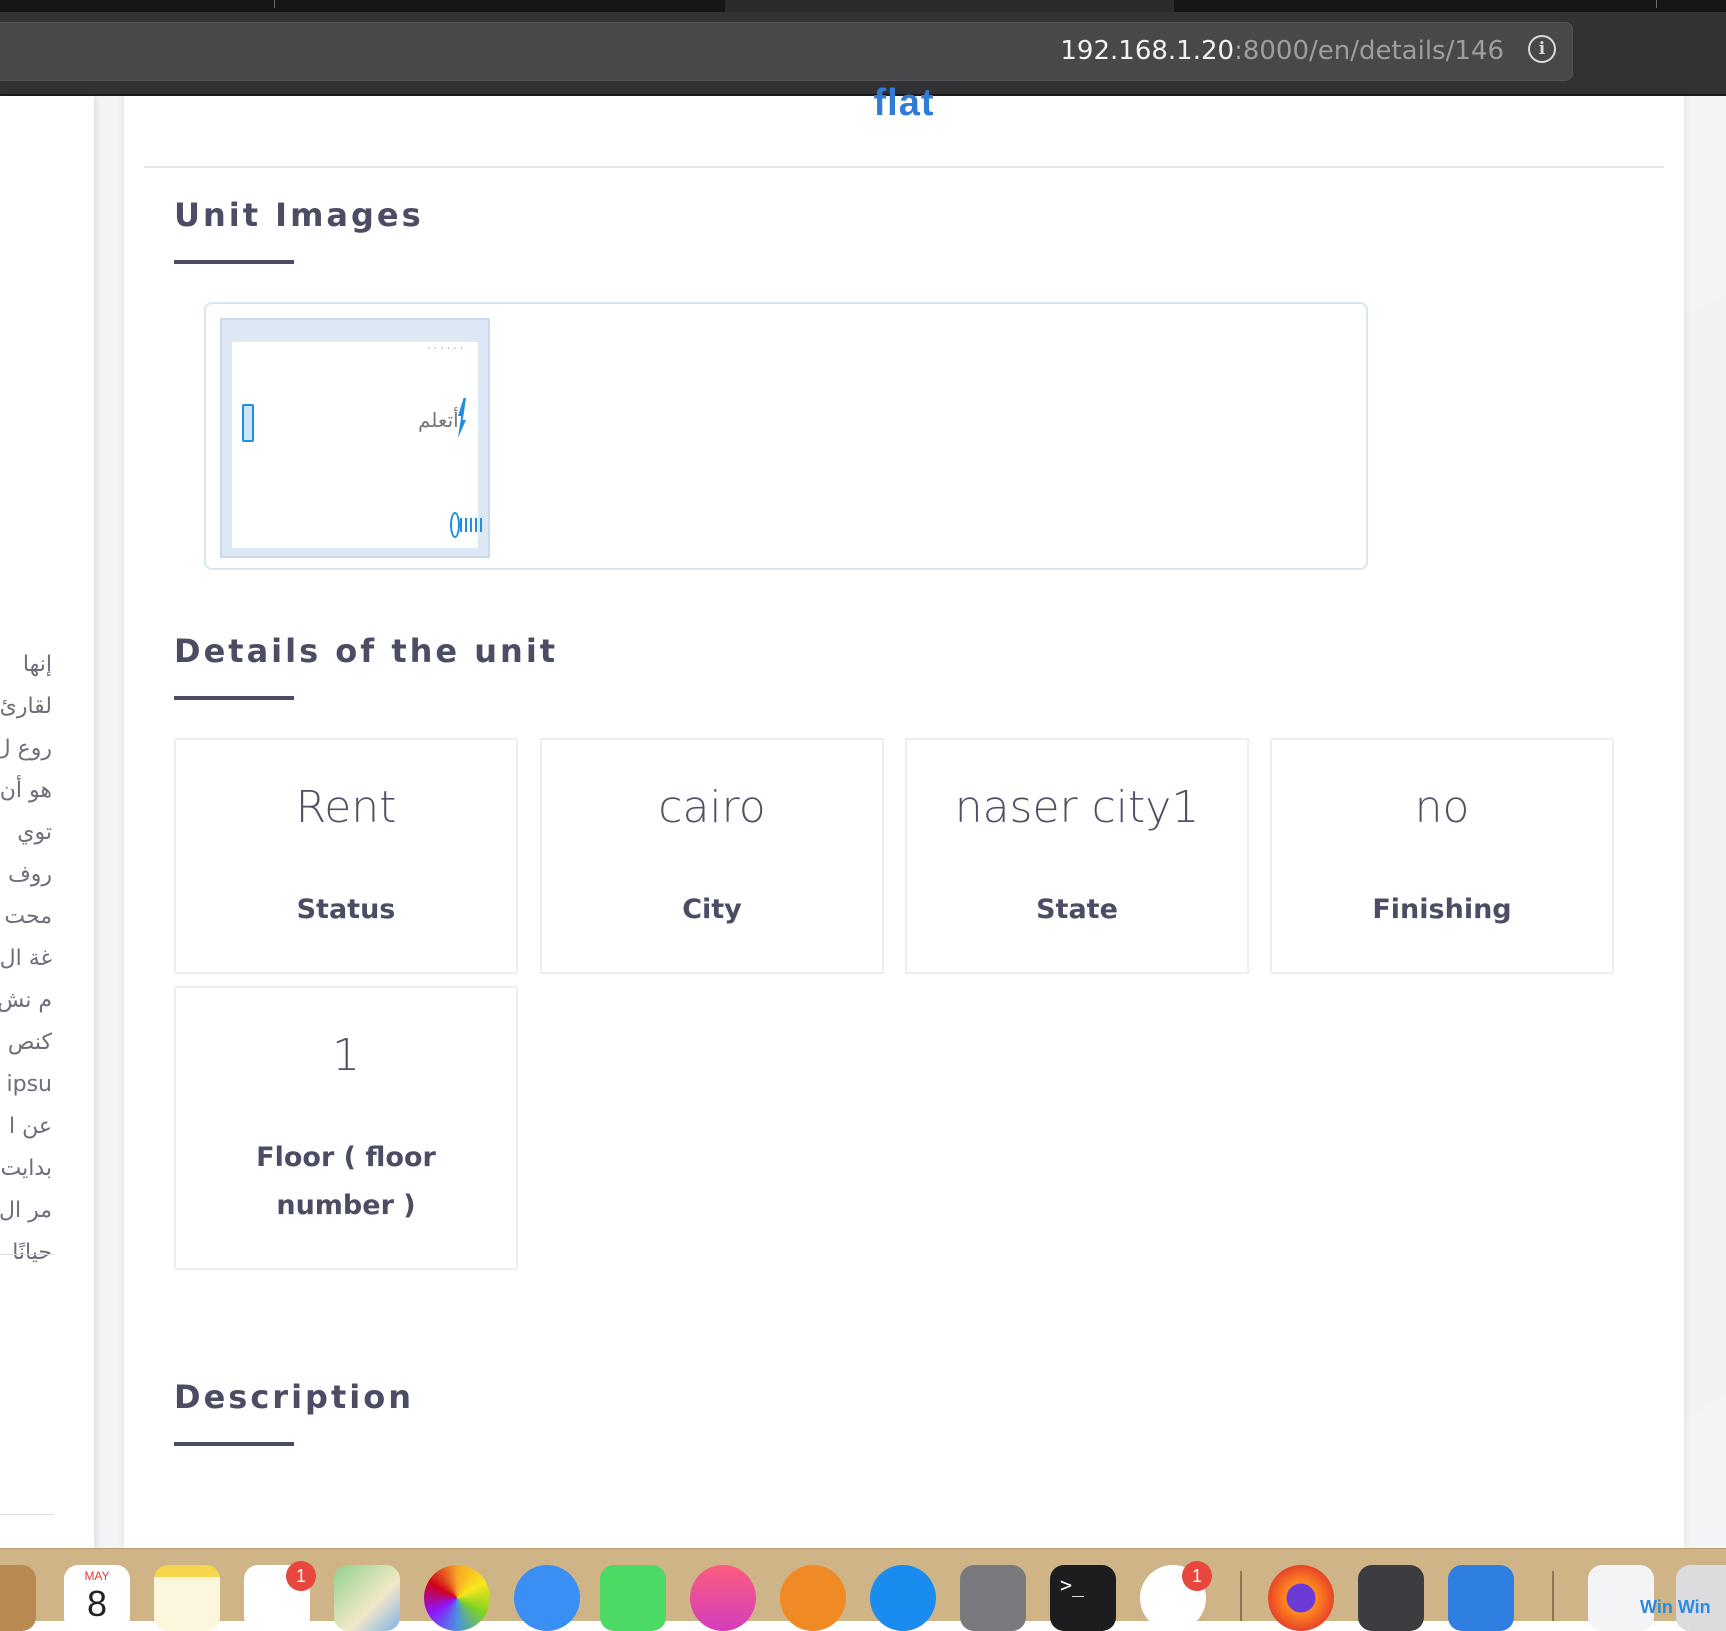  Describe the element at coordinates (462, 418) in the screenshot. I see `lightning-icon` at that location.